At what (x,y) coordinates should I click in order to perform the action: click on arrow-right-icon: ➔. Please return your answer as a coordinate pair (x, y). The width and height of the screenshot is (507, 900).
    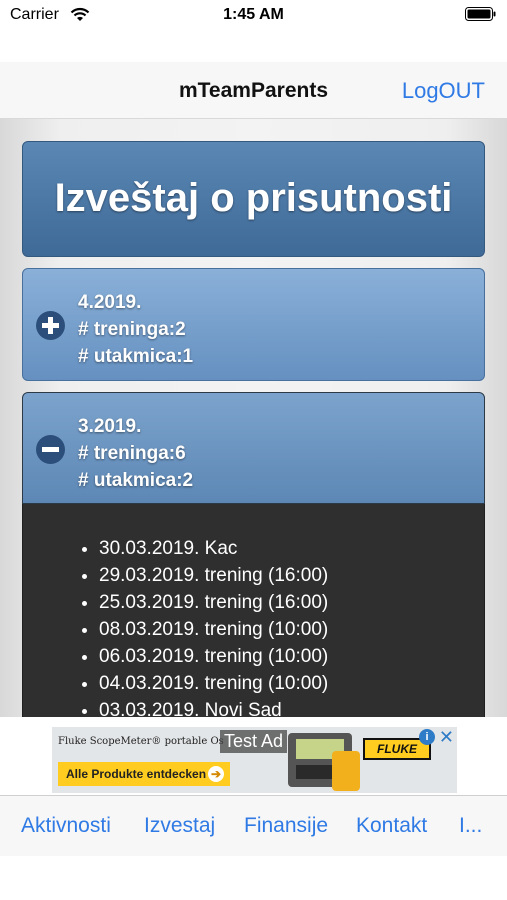
    Looking at the image, I should click on (216, 774).